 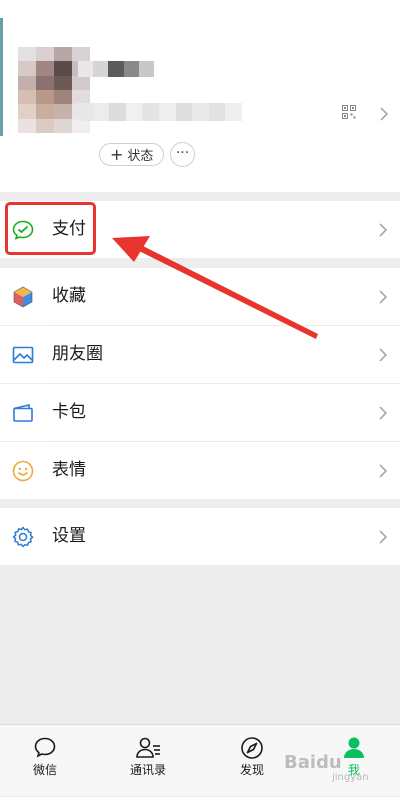 I want to click on profile-accent-bar, so click(x=1, y=77).